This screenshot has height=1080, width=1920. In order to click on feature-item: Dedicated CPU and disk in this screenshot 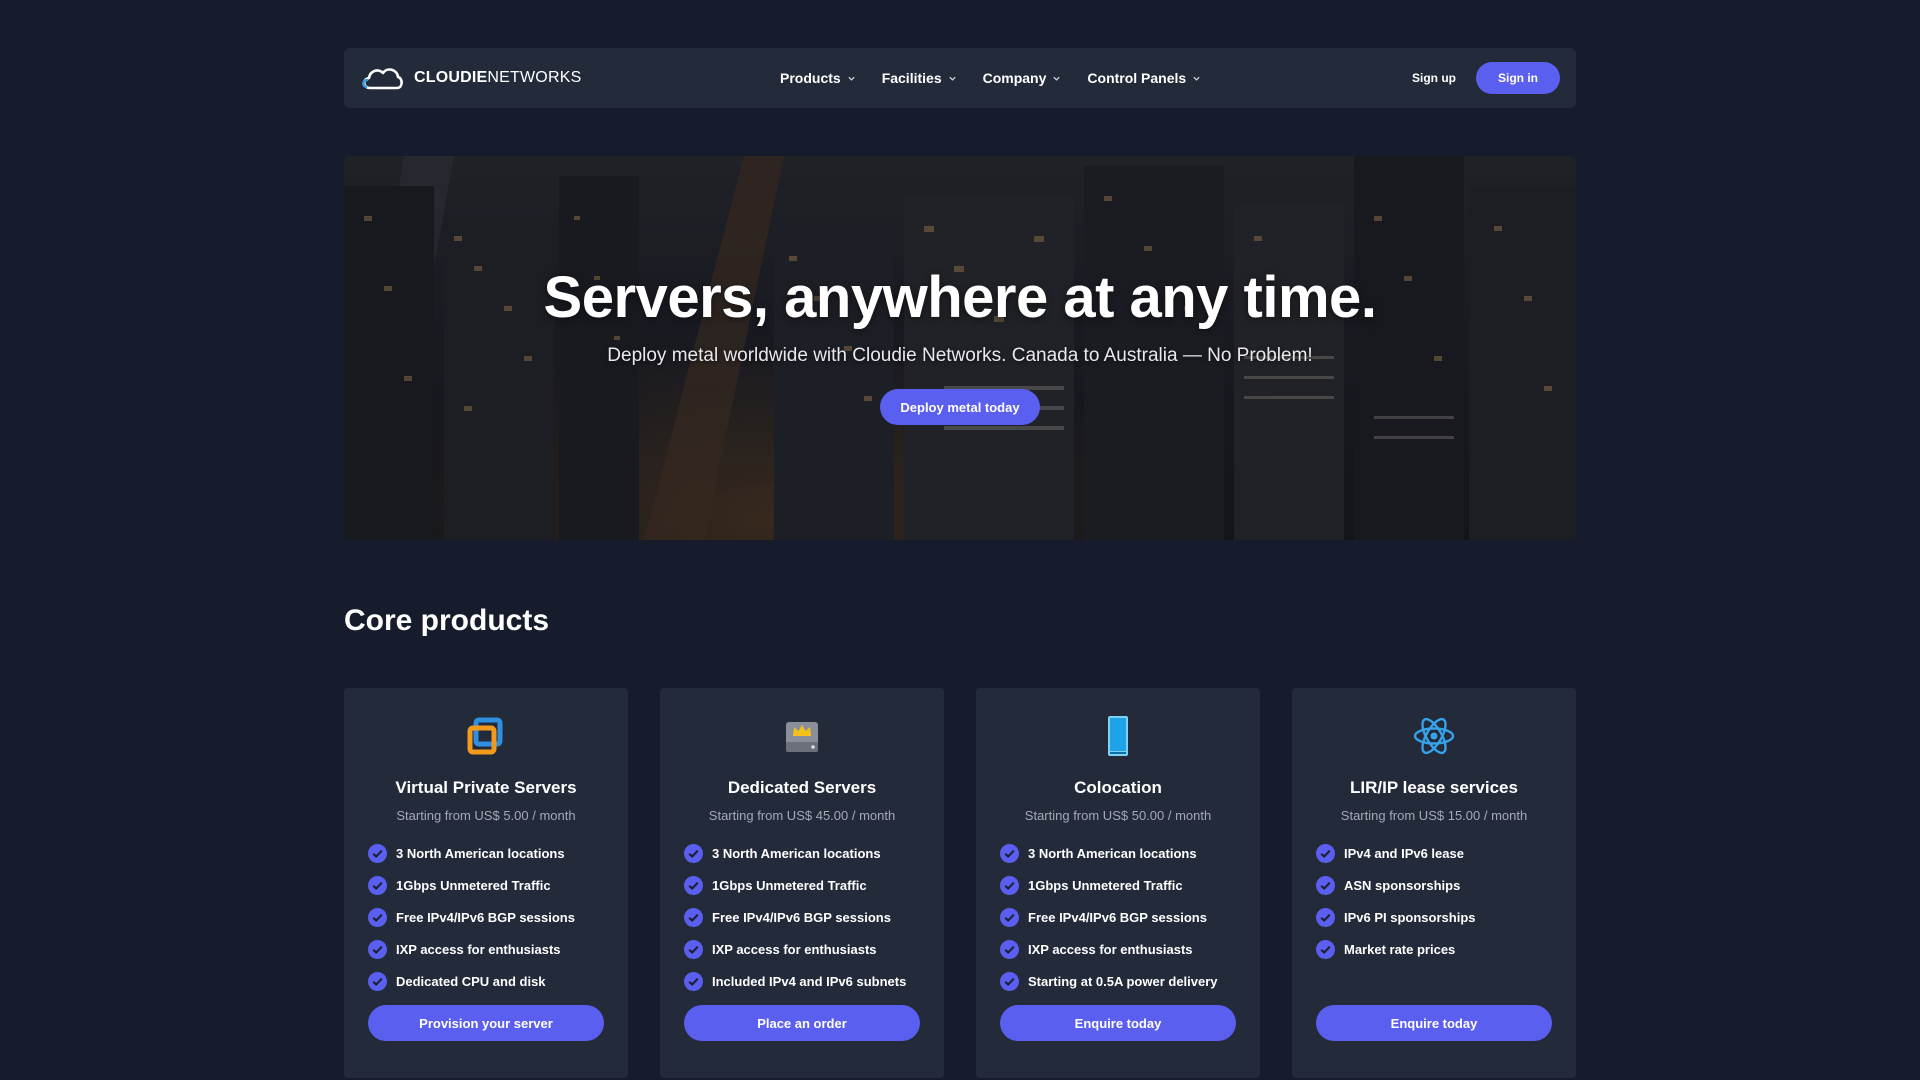, I will do `click(486, 981)`.